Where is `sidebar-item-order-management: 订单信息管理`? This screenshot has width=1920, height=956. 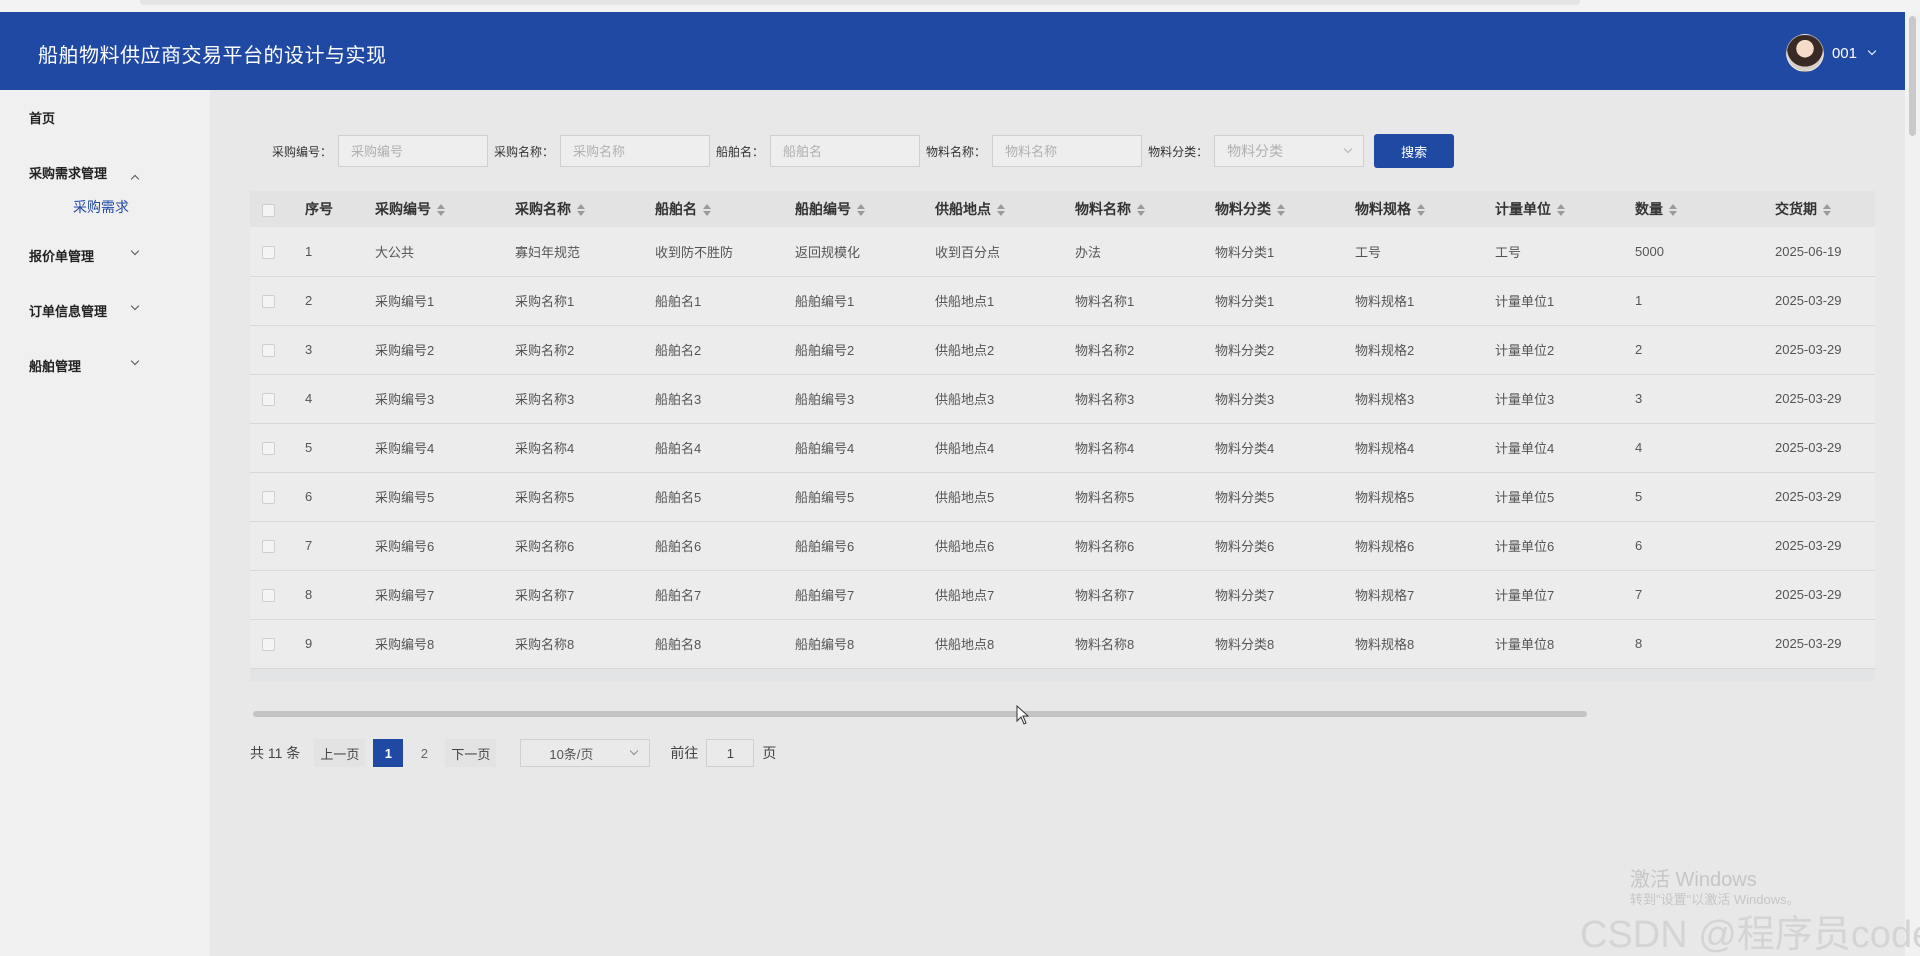
sidebar-item-order-management: 订单信息管理 is located at coordinates (105, 310).